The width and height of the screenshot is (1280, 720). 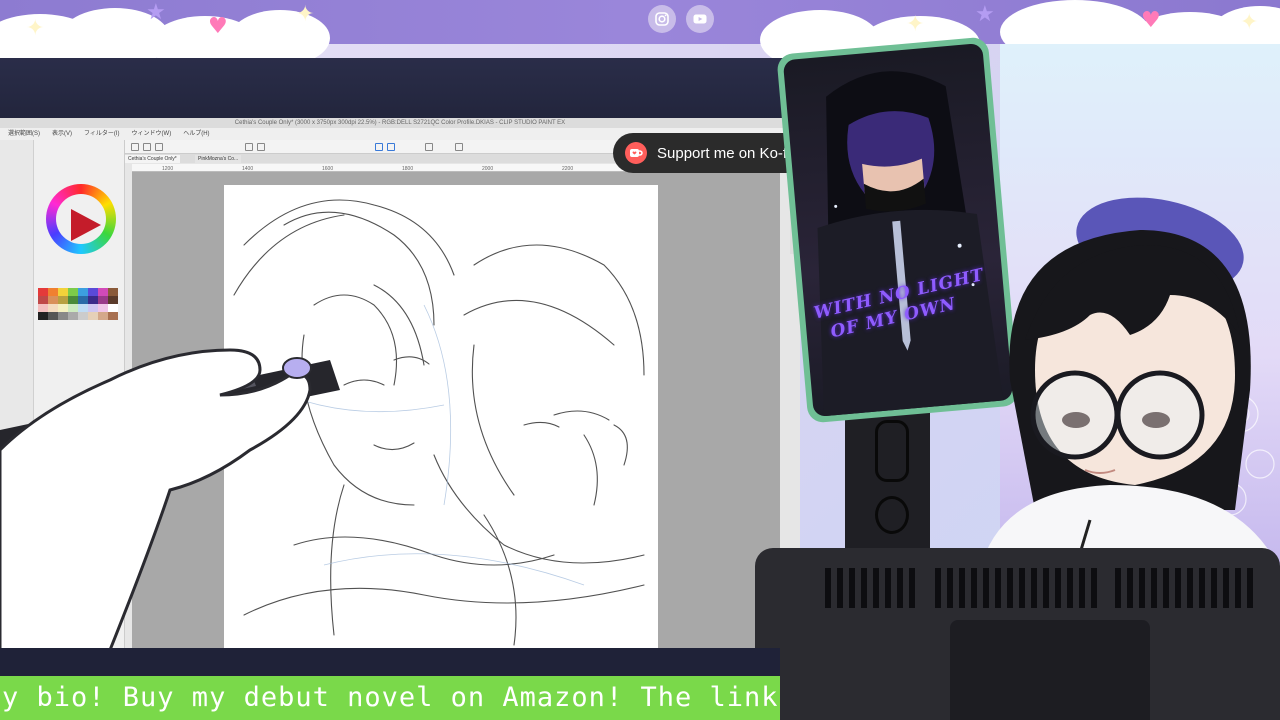 I want to click on pen-tool-icon, so click(x=379, y=147).